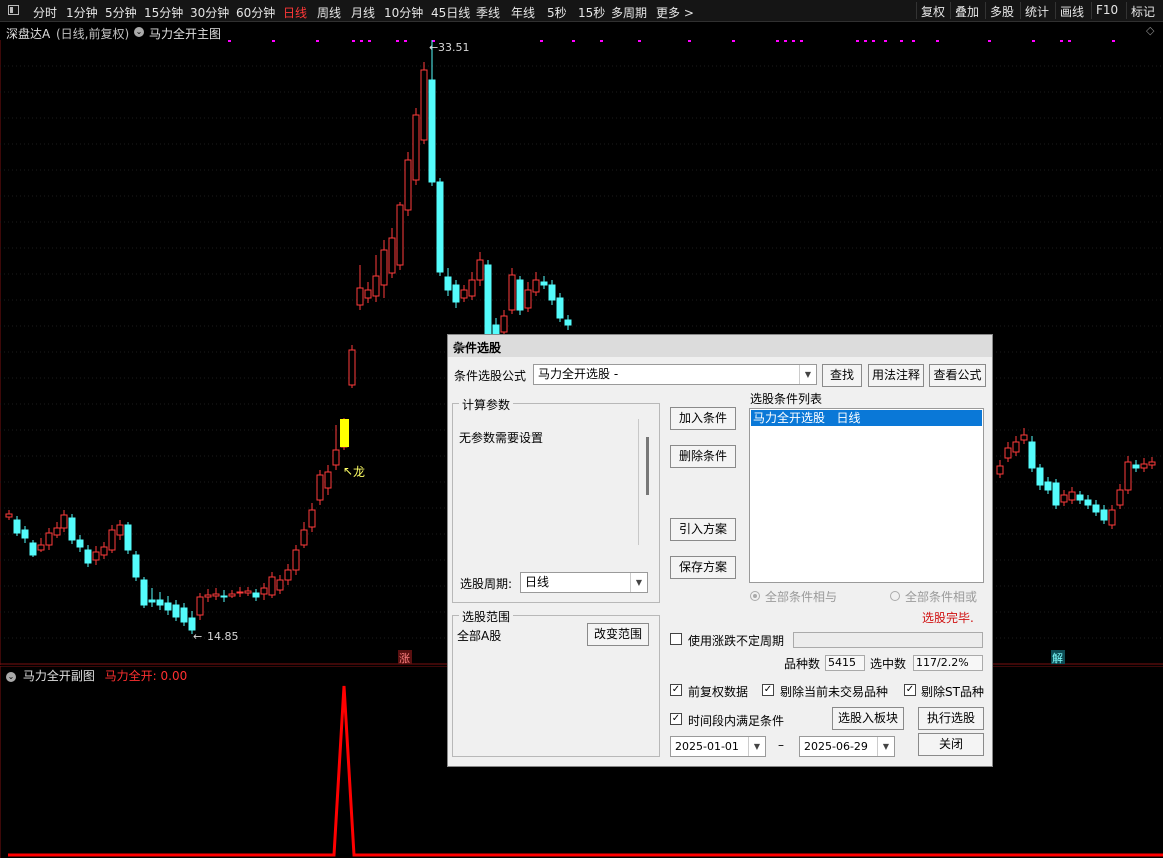  I want to click on to-block-button: 选股入板块, so click(868, 718).